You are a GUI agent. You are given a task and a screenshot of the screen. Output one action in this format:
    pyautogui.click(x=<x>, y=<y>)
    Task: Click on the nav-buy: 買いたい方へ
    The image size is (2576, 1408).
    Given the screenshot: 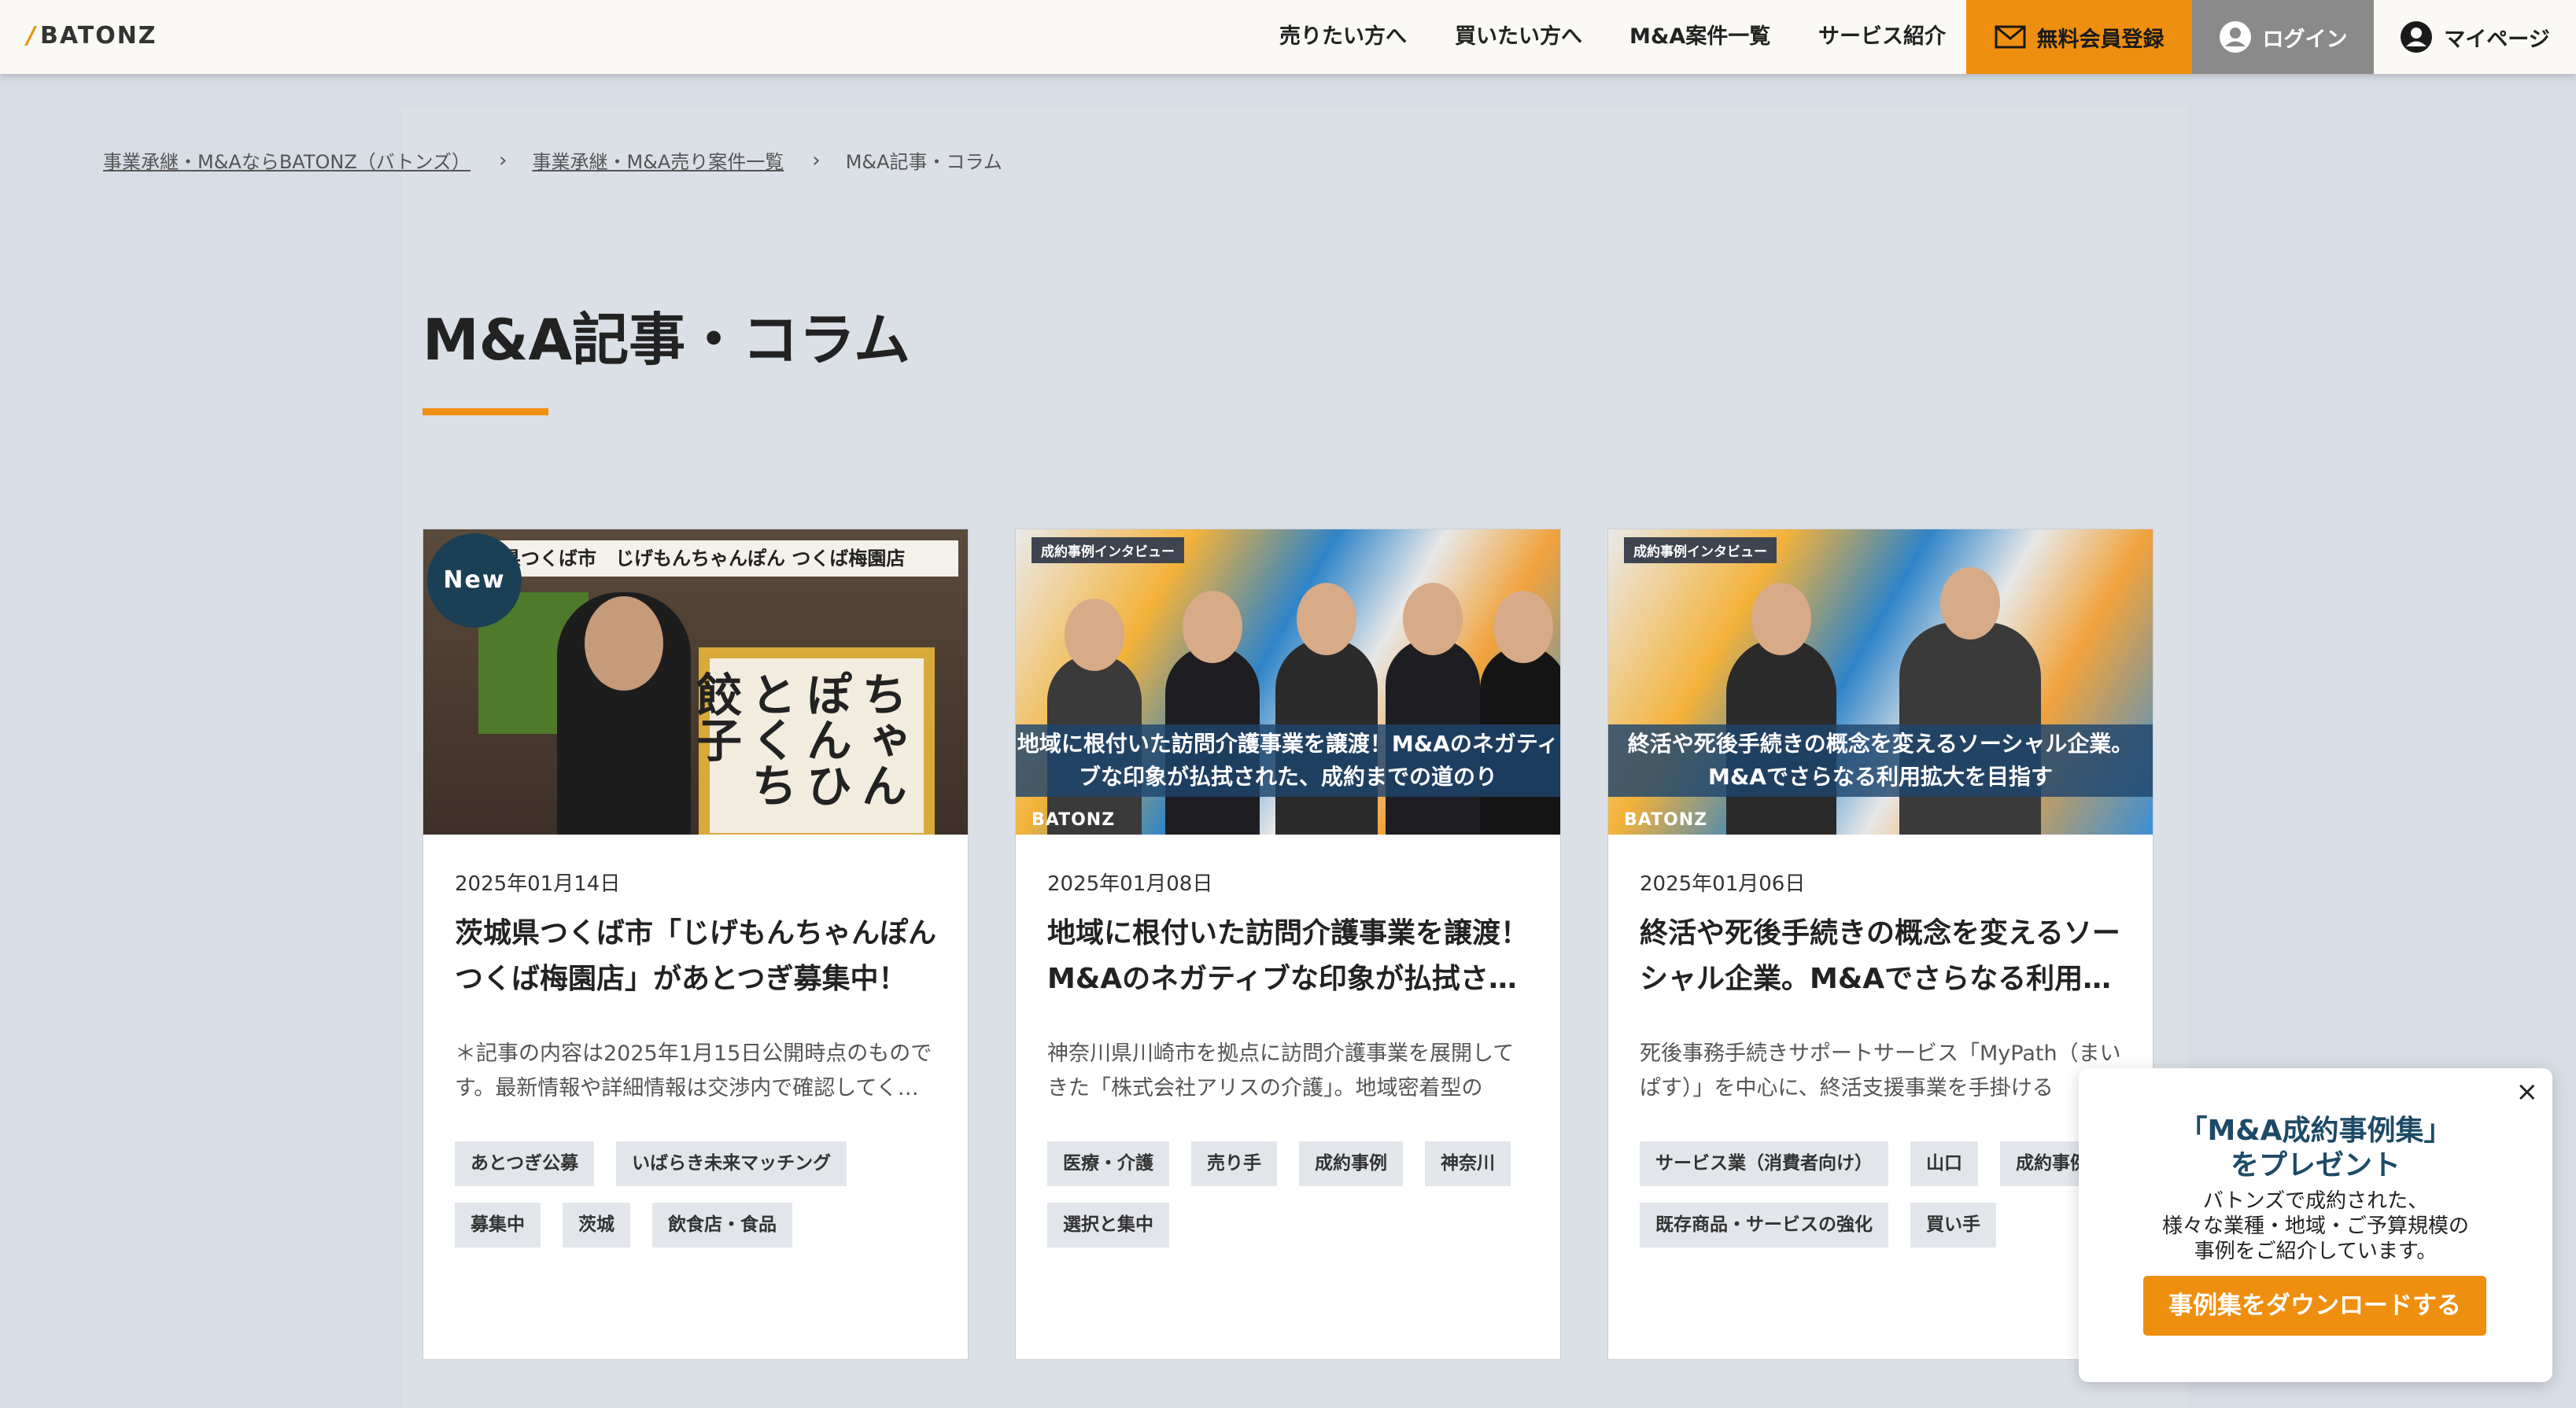 What is the action you would take?
    pyautogui.click(x=1519, y=37)
    